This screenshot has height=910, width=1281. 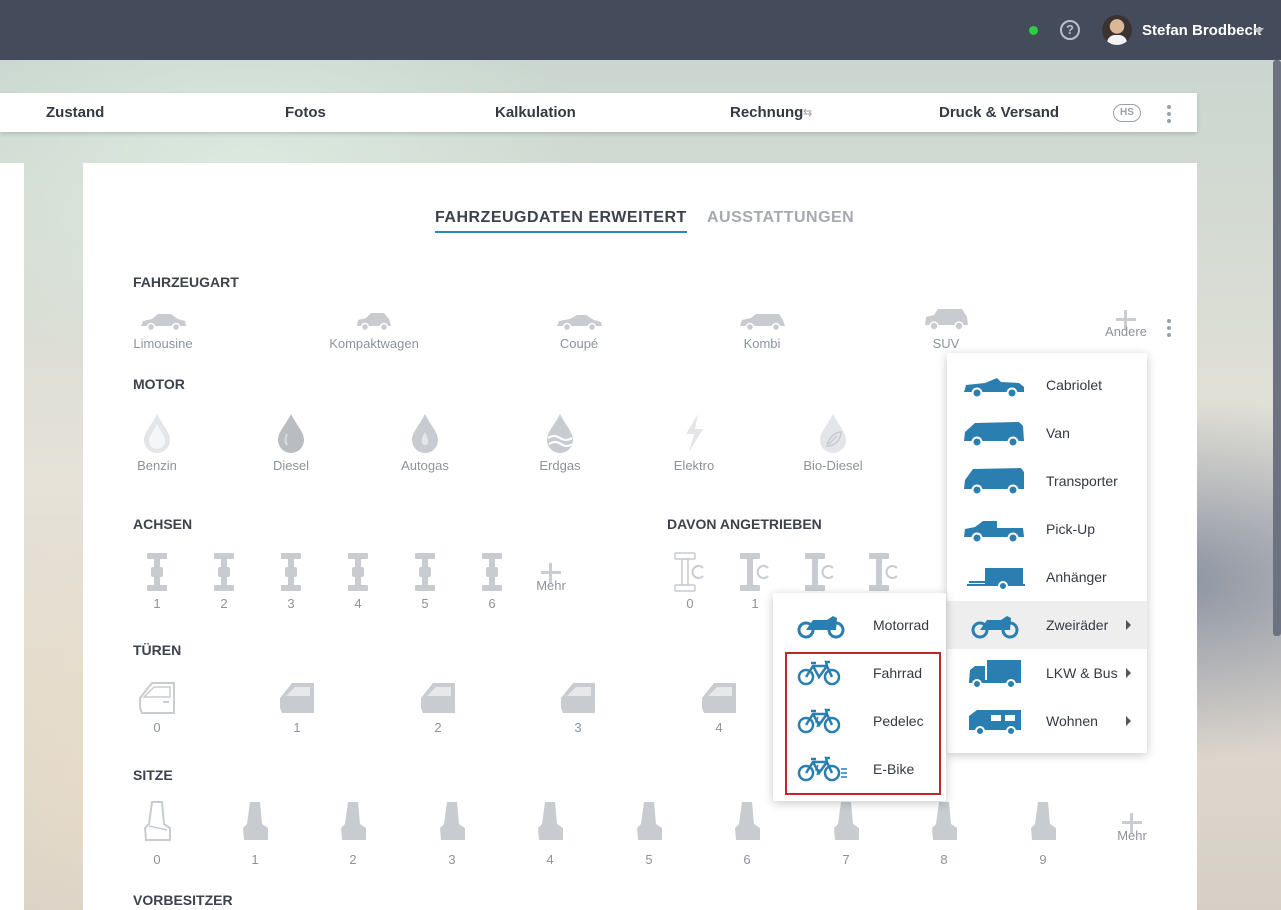 I want to click on menu-item-label: Zweiräder, so click(x=1077, y=625).